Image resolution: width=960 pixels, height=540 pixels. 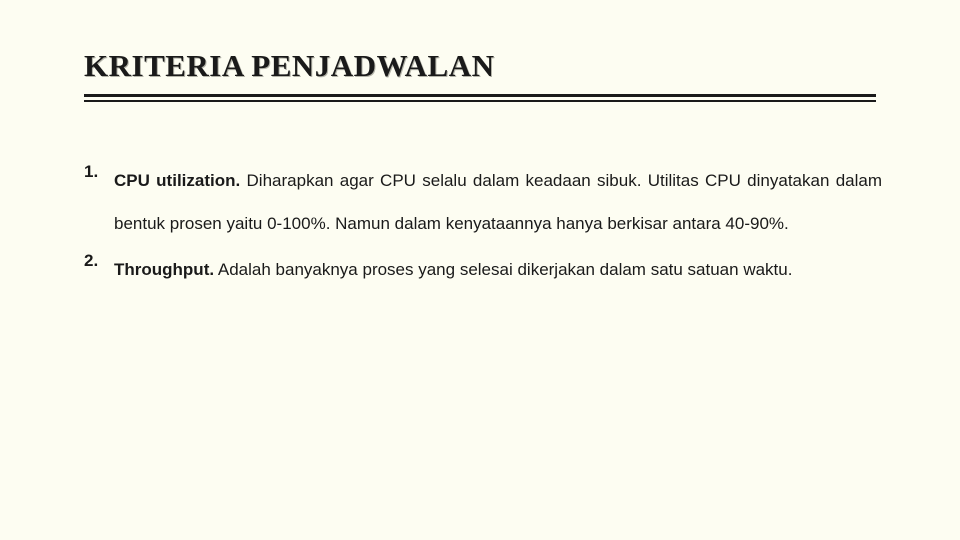 I want to click on list-item-lead: CPU utilization., so click(x=177, y=180).